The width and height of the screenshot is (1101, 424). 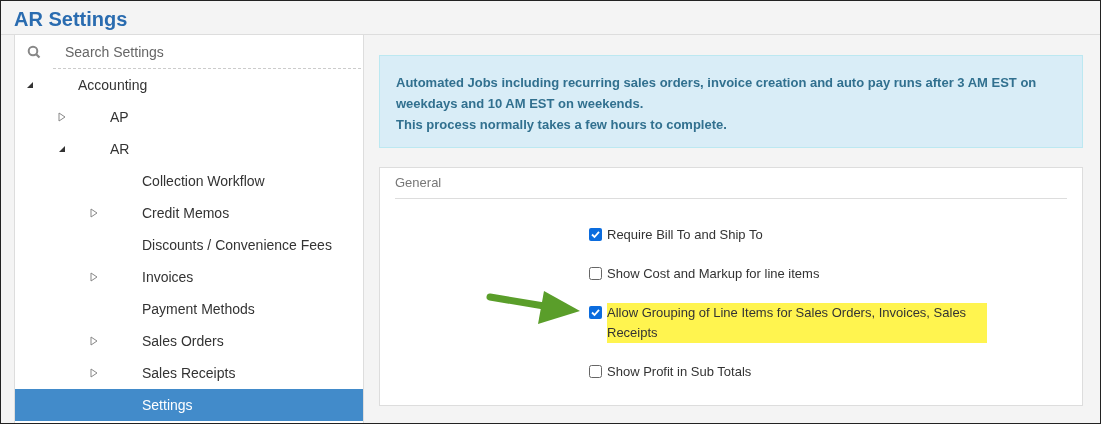 I want to click on option-label: Require Bill To and Ship To, so click(x=685, y=235).